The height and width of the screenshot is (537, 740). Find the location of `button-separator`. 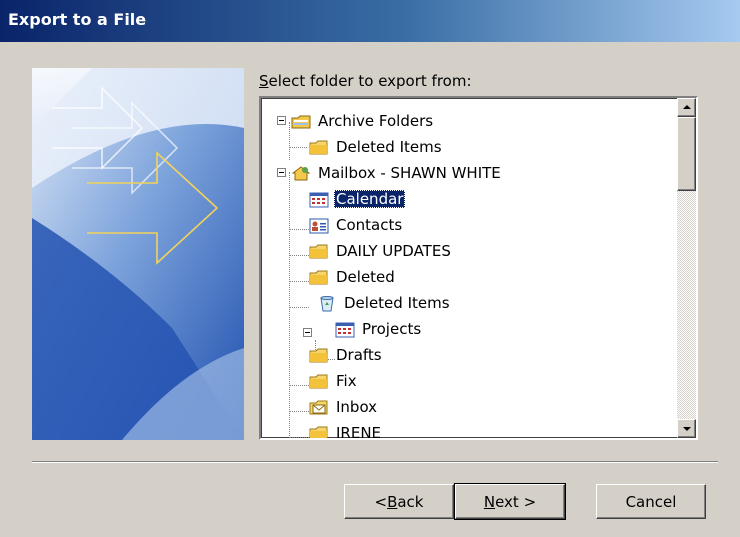

button-separator is located at coordinates (375, 462).